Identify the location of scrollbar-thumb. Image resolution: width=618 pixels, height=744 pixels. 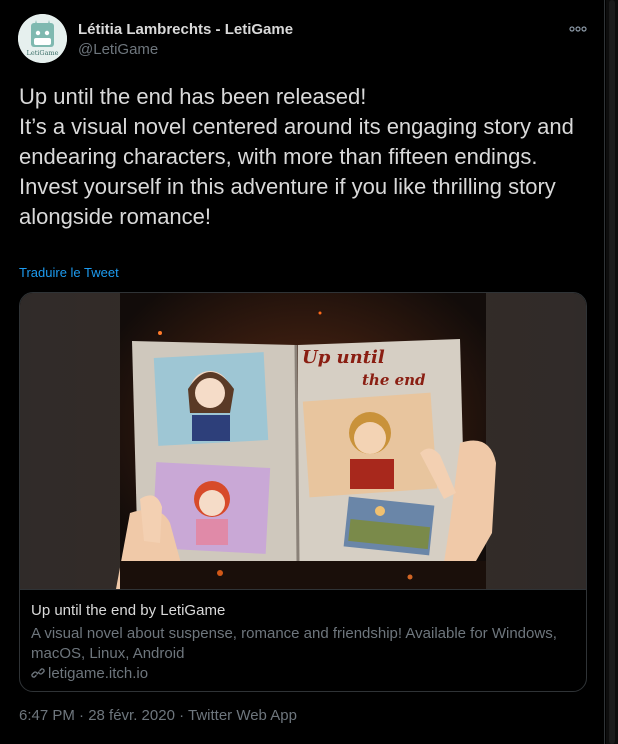
(612, 372).